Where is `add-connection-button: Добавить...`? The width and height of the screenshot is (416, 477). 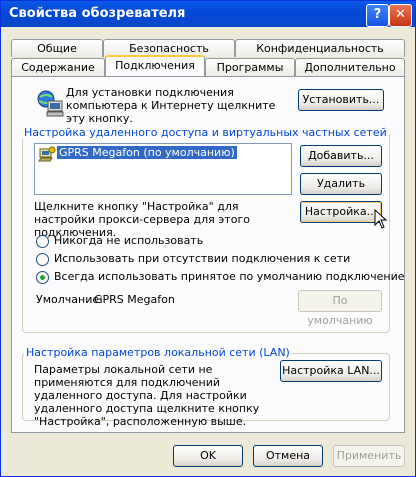
add-connection-button: Добавить... is located at coordinates (341, 156).